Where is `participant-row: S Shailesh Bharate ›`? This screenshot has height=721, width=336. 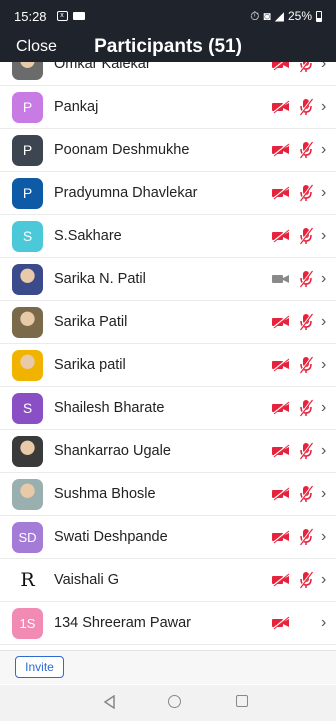
participant-row: S Shailesh Bharate › is located at coordinates (168, 408).